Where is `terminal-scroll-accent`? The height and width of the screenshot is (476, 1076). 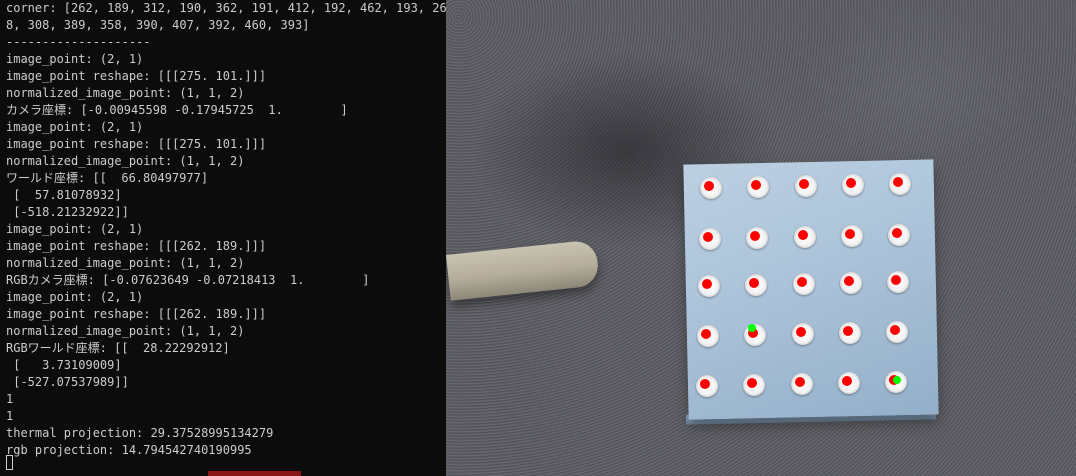
terminal-scroll-accent is located at coordinates (254, 473).